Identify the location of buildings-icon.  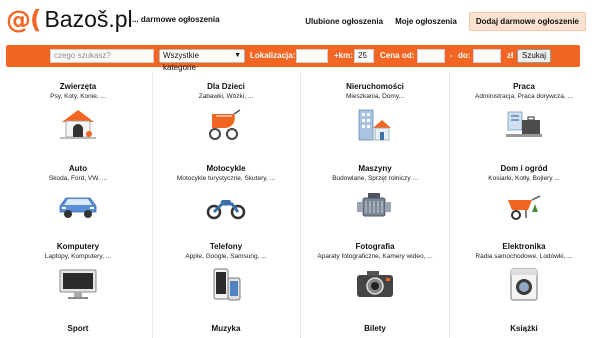
(375, 124).